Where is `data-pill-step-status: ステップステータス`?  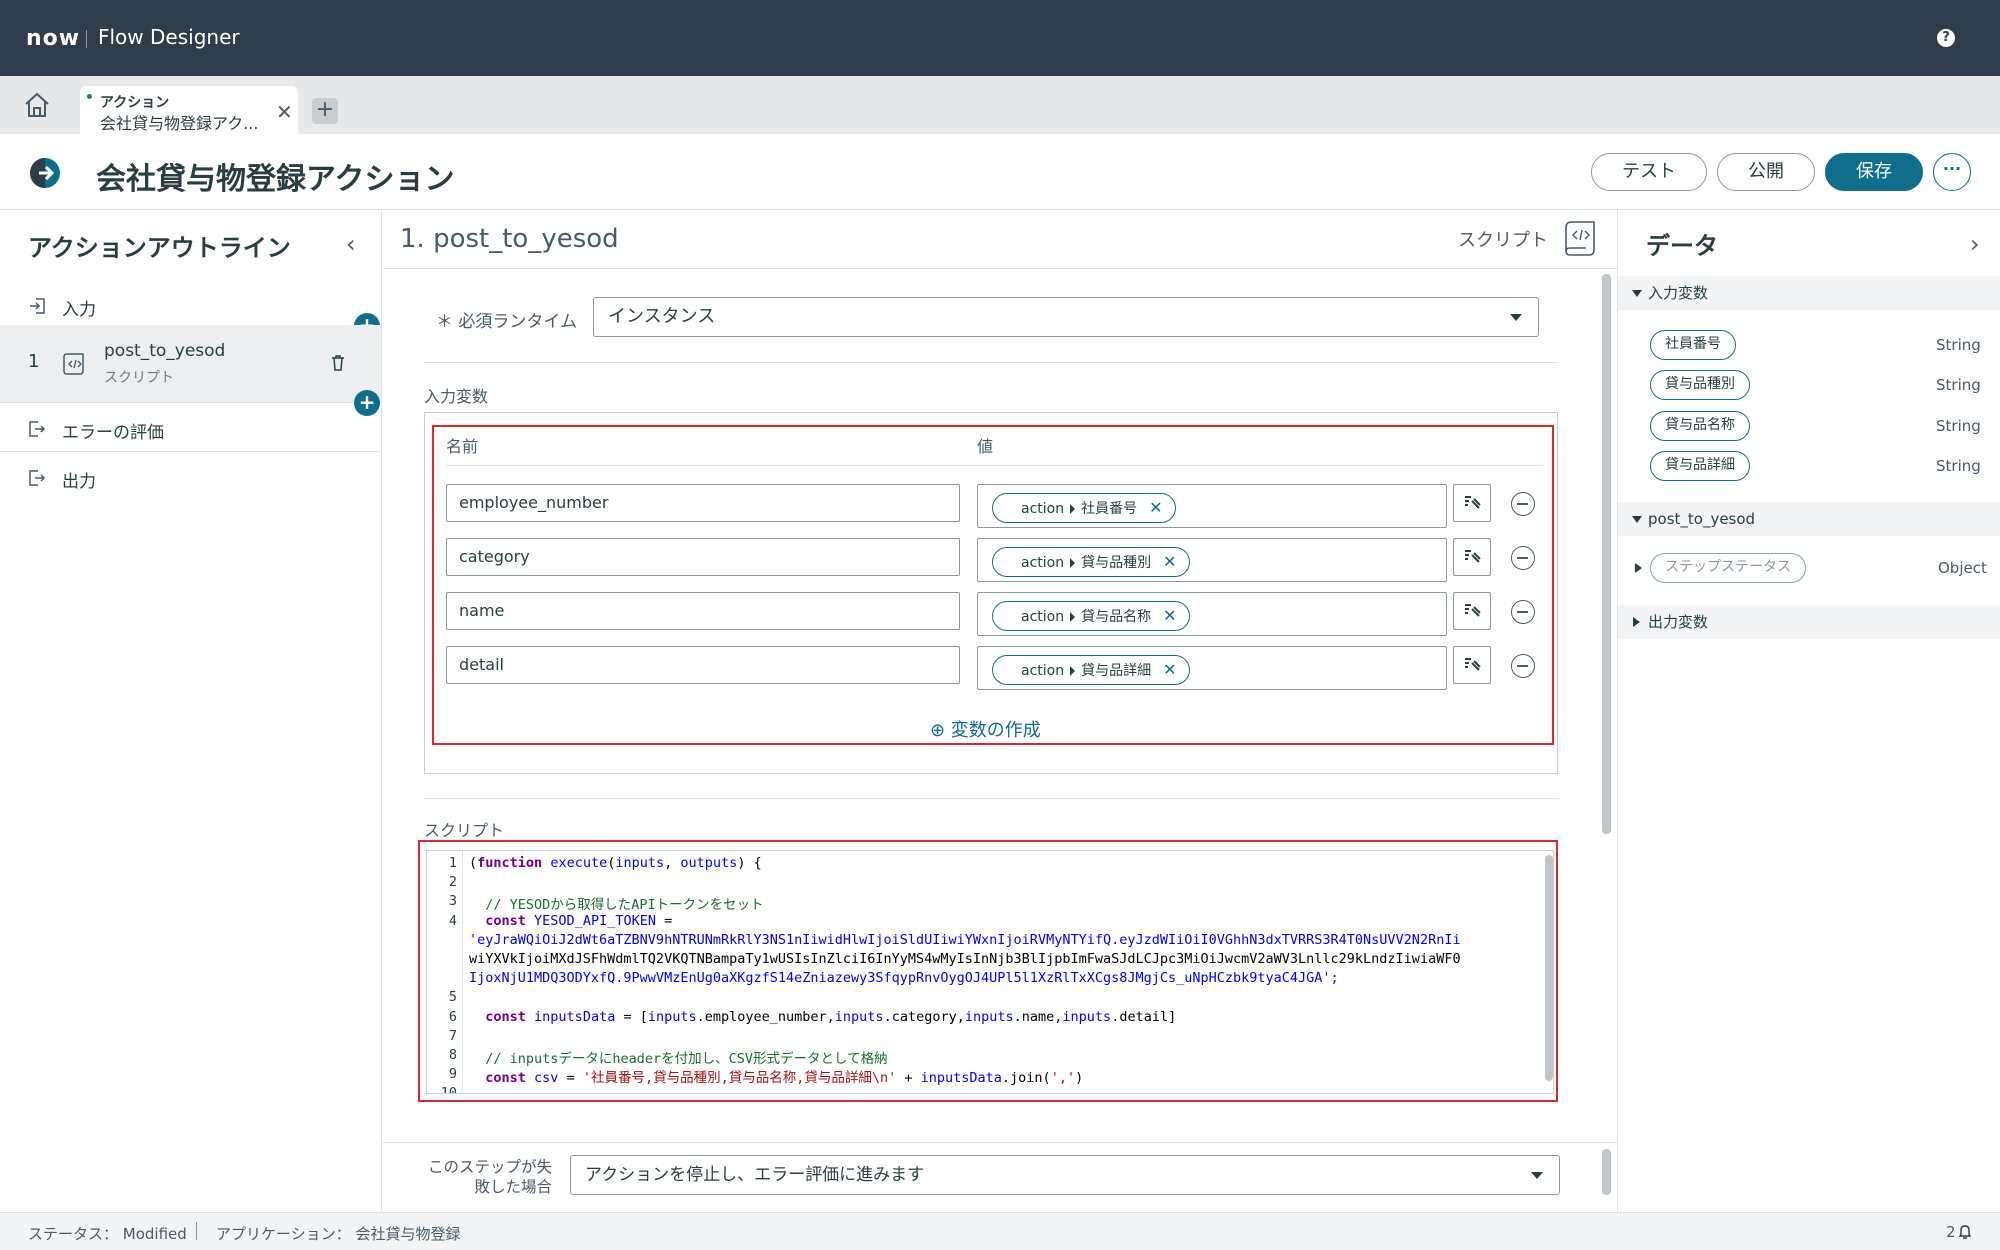
data-pill-step-status: ステップステータス is located at coordinates (1728, 568).